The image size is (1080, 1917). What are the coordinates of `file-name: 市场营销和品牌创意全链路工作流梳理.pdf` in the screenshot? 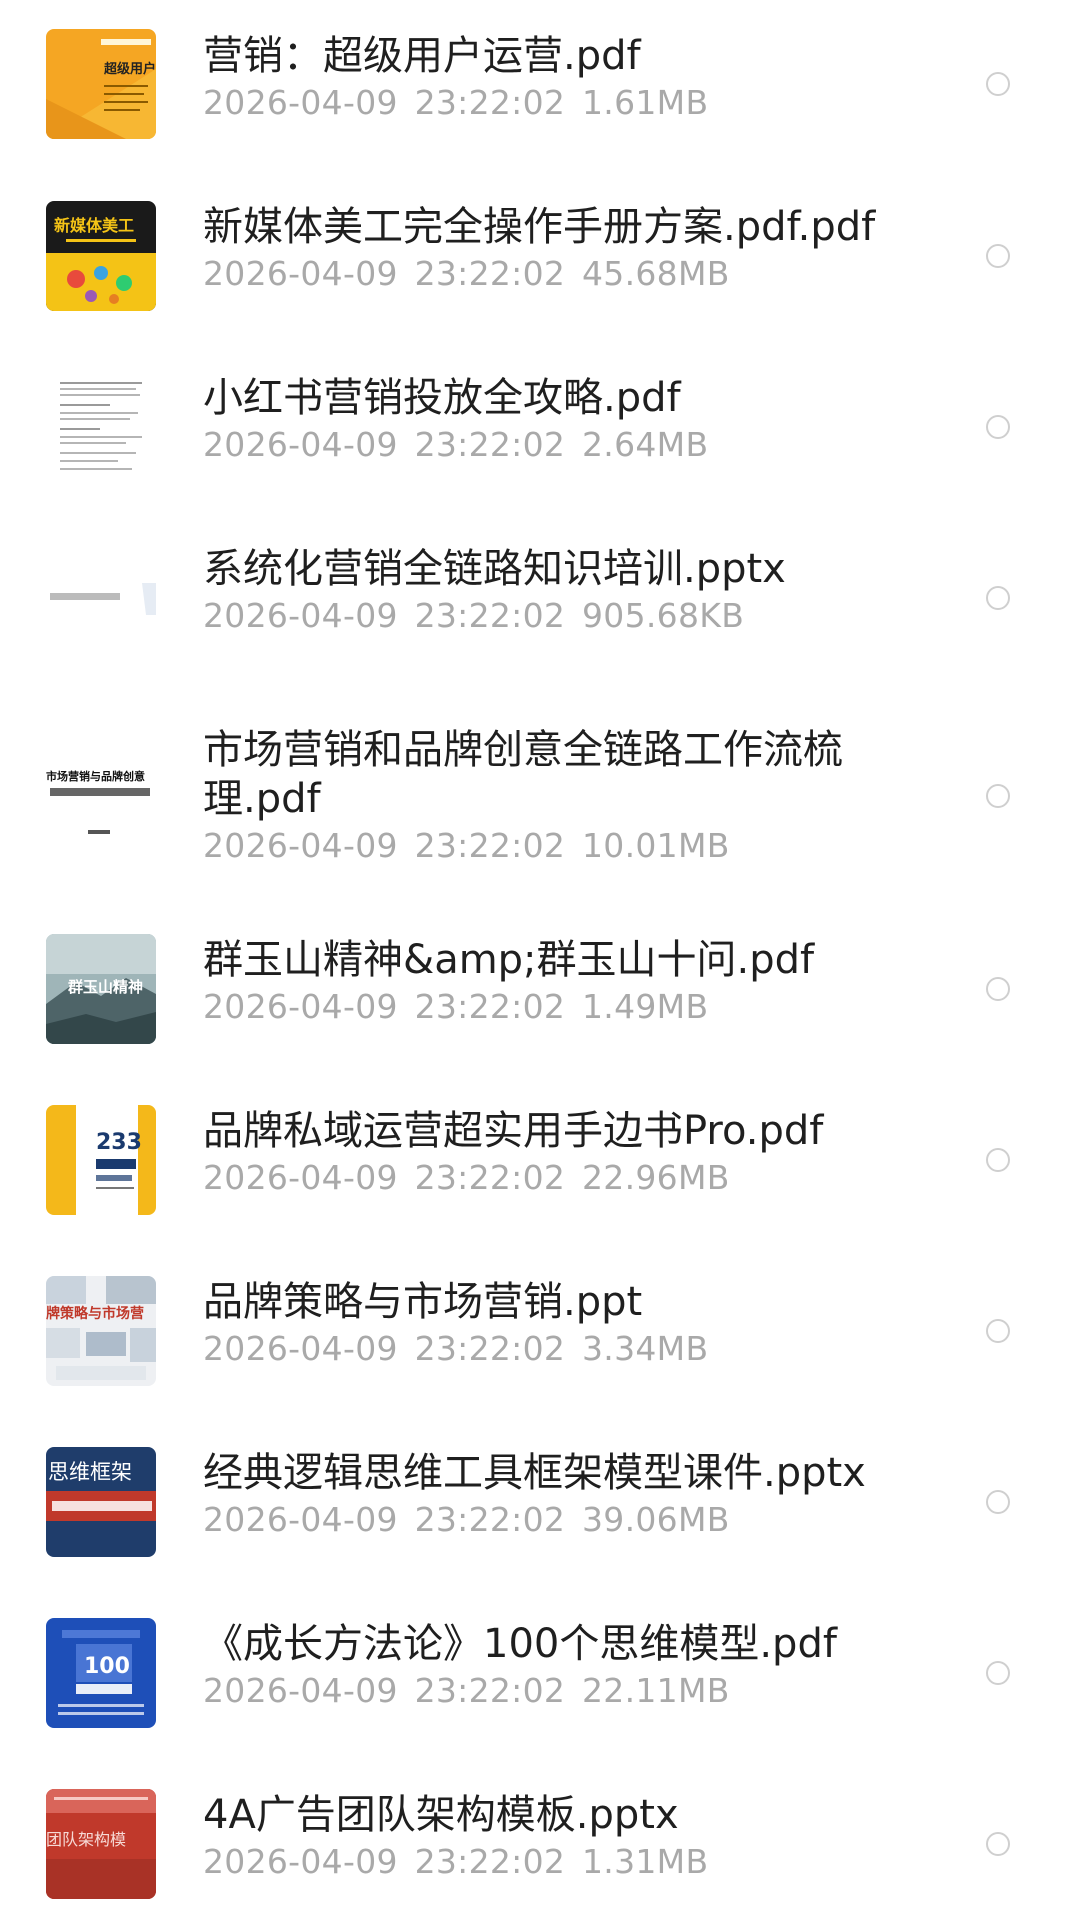 It's located at (523, 774).